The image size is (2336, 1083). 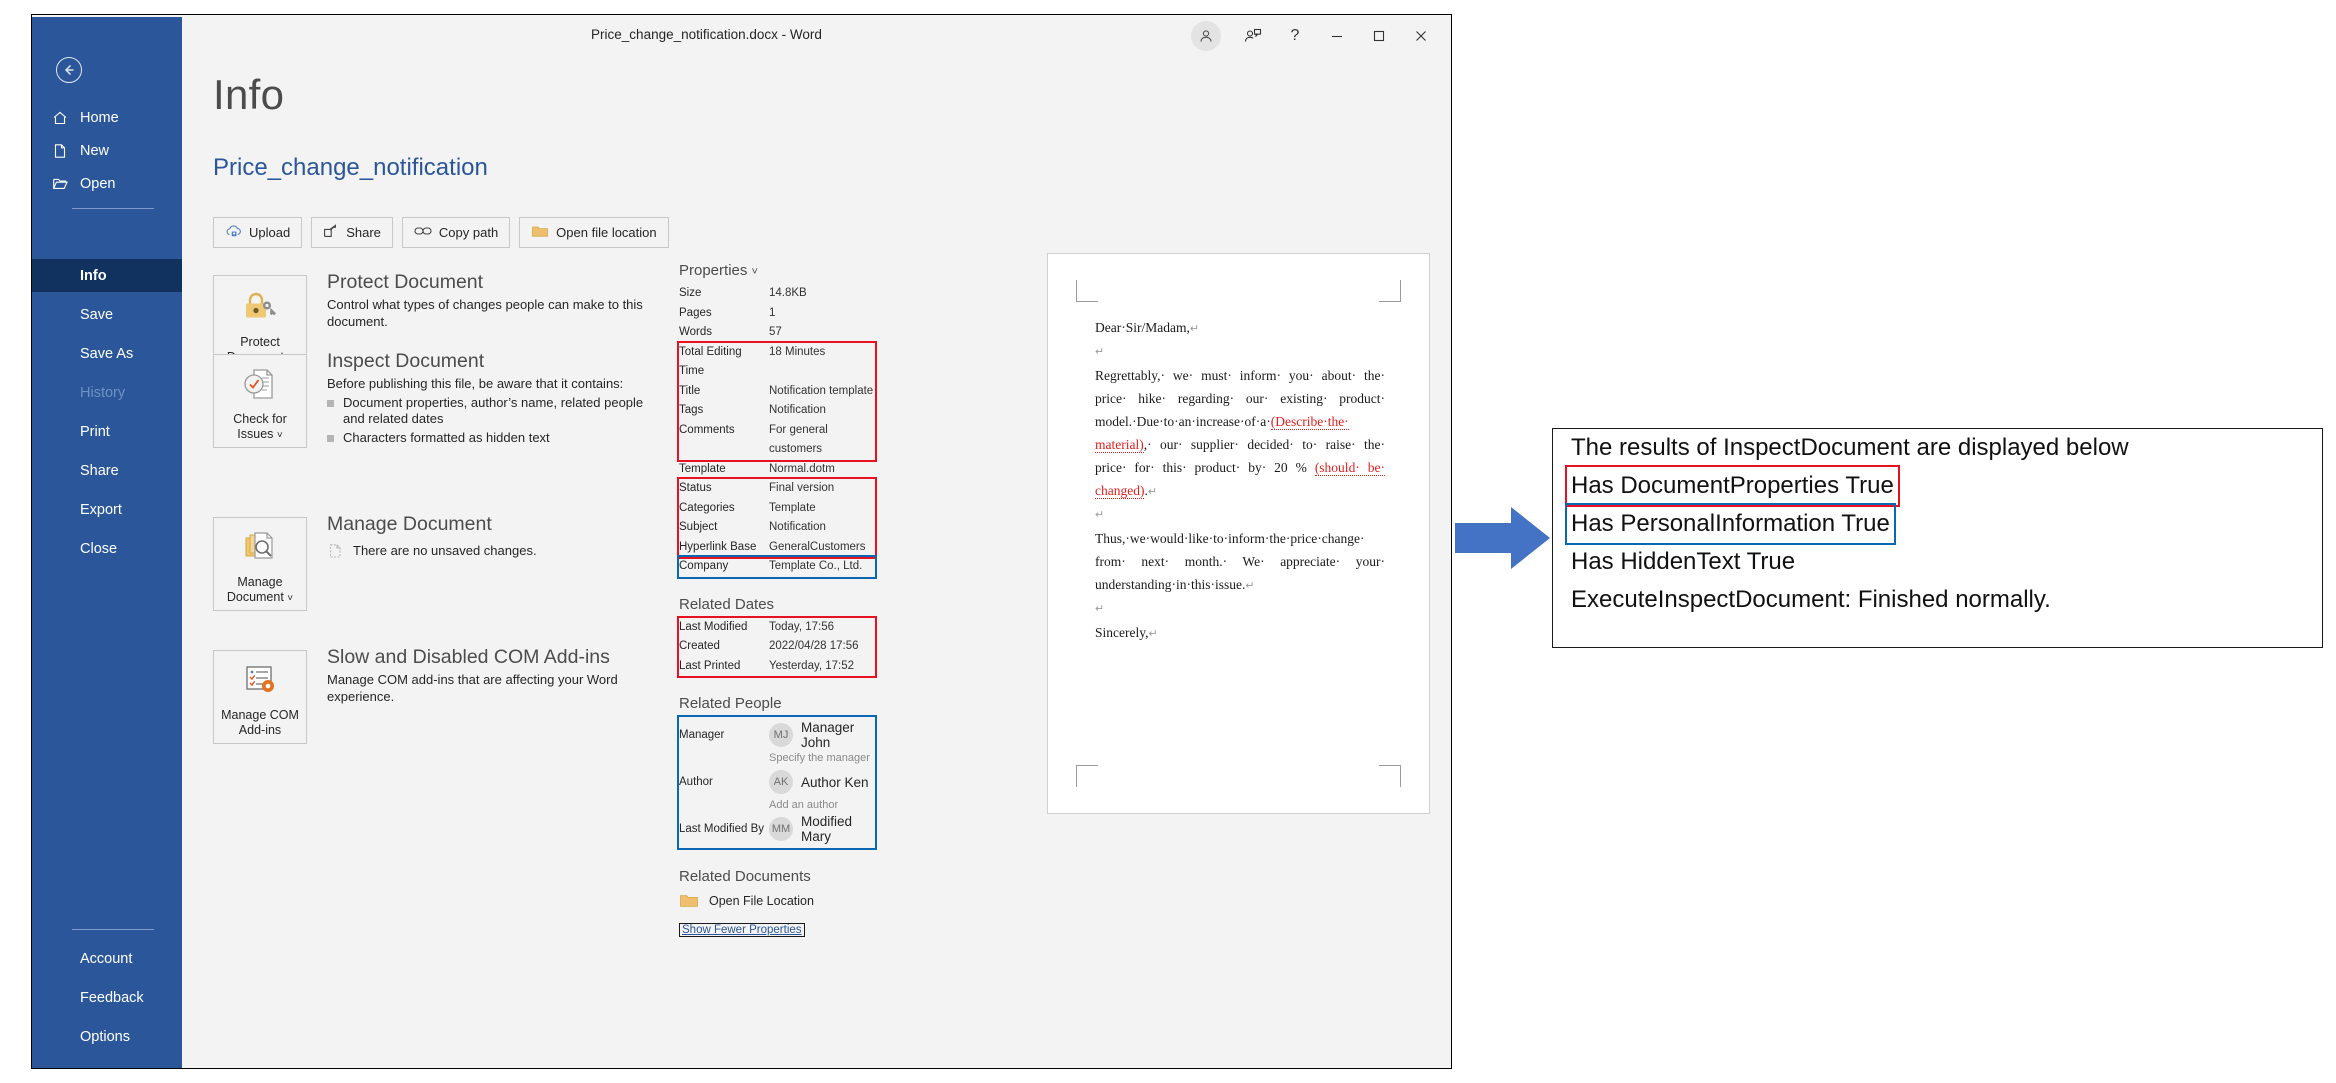 I want to click on property-value: Normal.dotm, so click(x=802, y=470).